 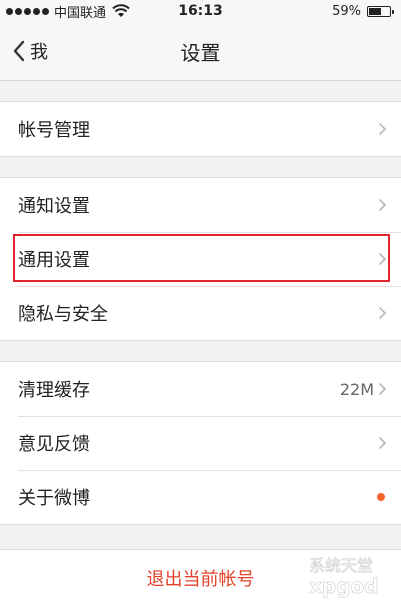 I want to click on row-feedback: 意见反馈, so click(x=200, y=443).